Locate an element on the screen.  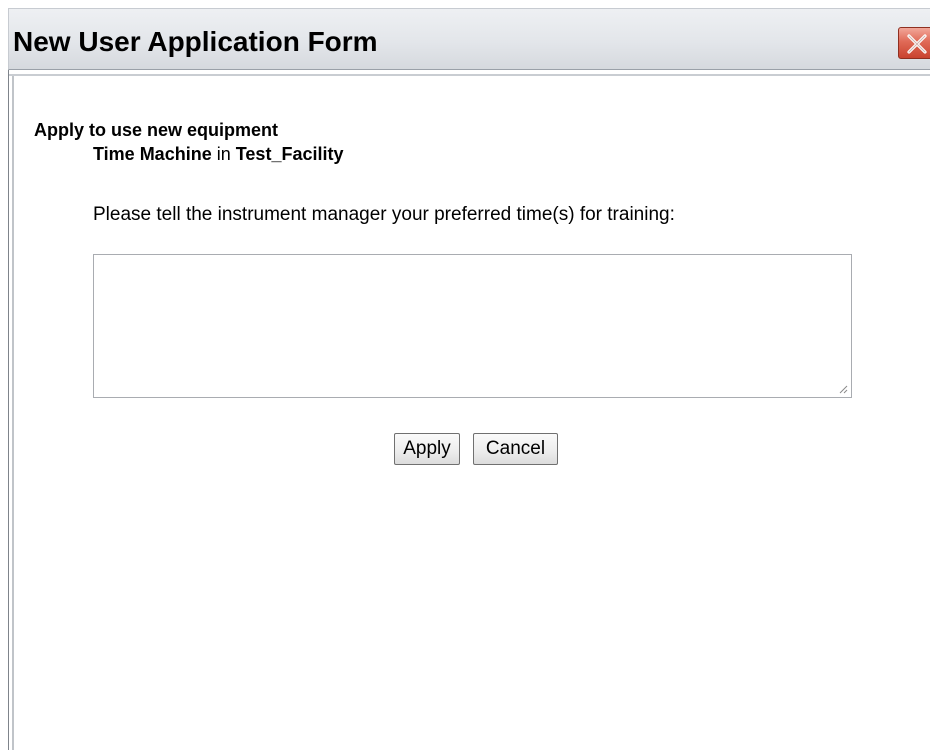
frame-border is located at coordinates (13, 413).